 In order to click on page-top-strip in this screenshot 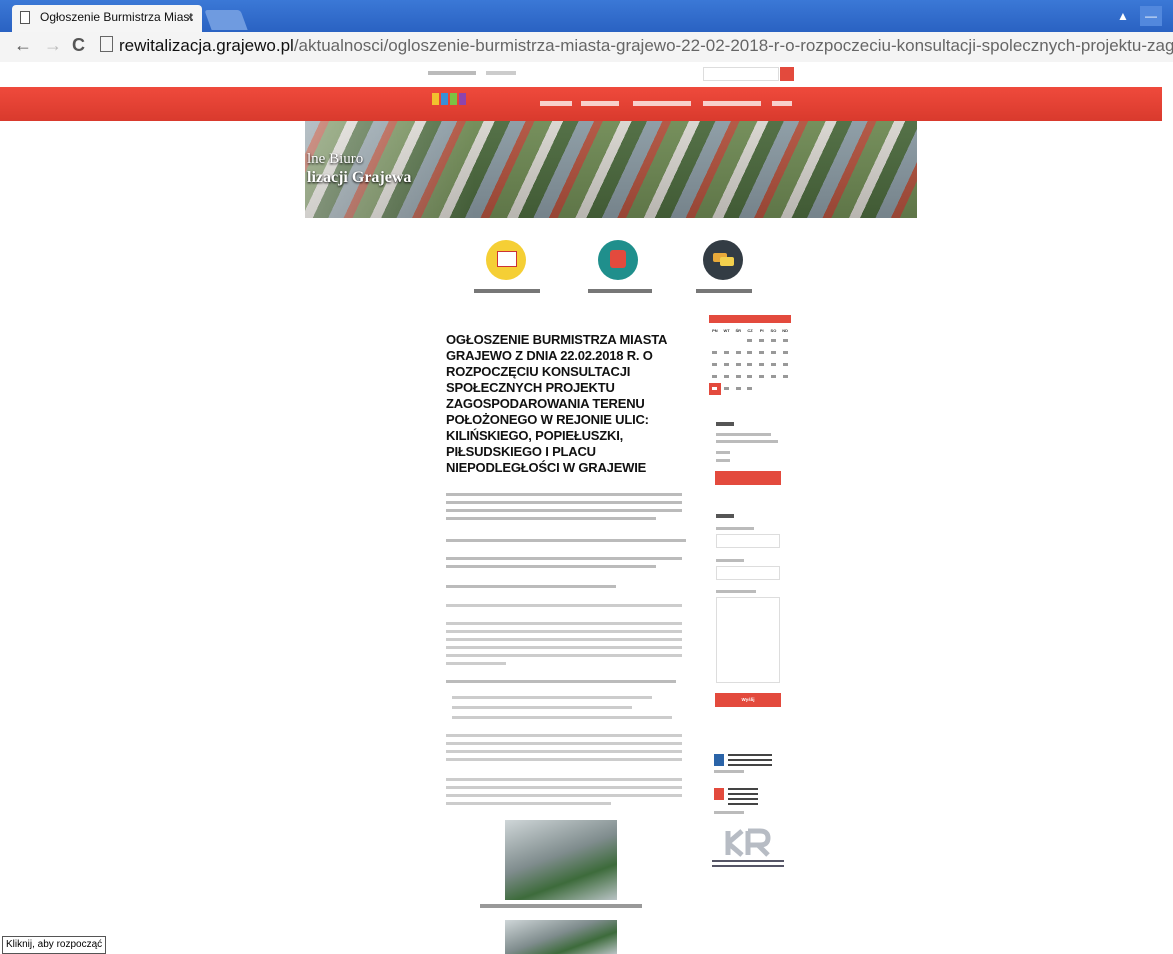, I will do `click(586, 74)`.